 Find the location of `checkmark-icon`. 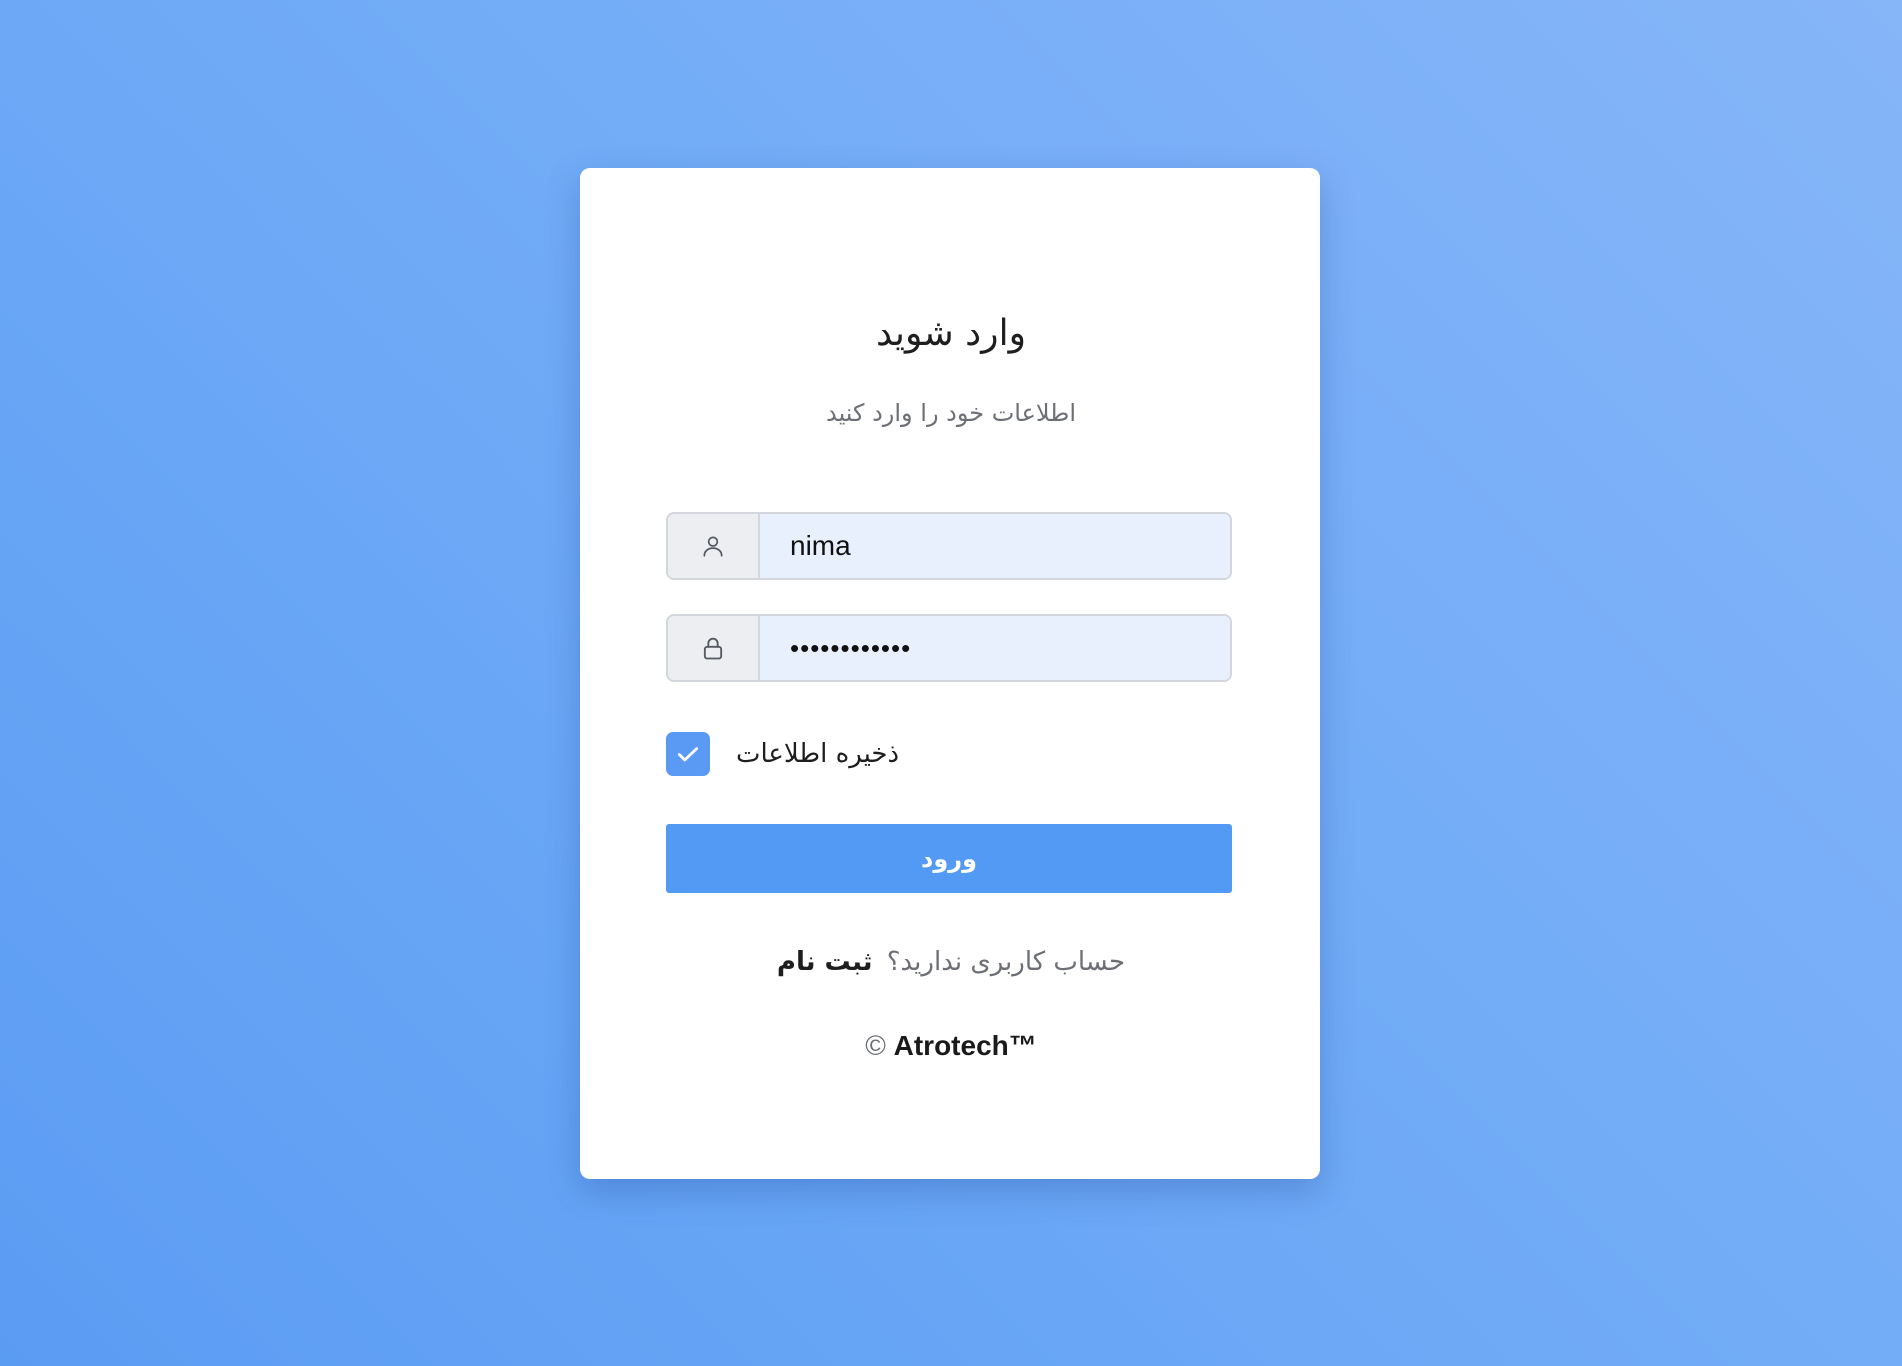

checkmark-icon is located at coordinates (688, 754).